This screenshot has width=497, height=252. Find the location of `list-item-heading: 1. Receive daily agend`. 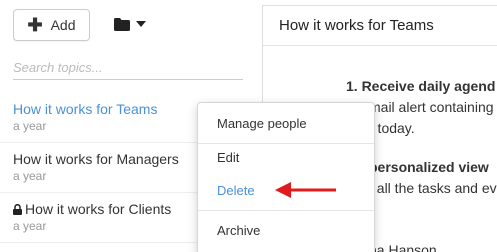

list-item-heading: 1. Receive daily agend is located at coordinates (421, 86).